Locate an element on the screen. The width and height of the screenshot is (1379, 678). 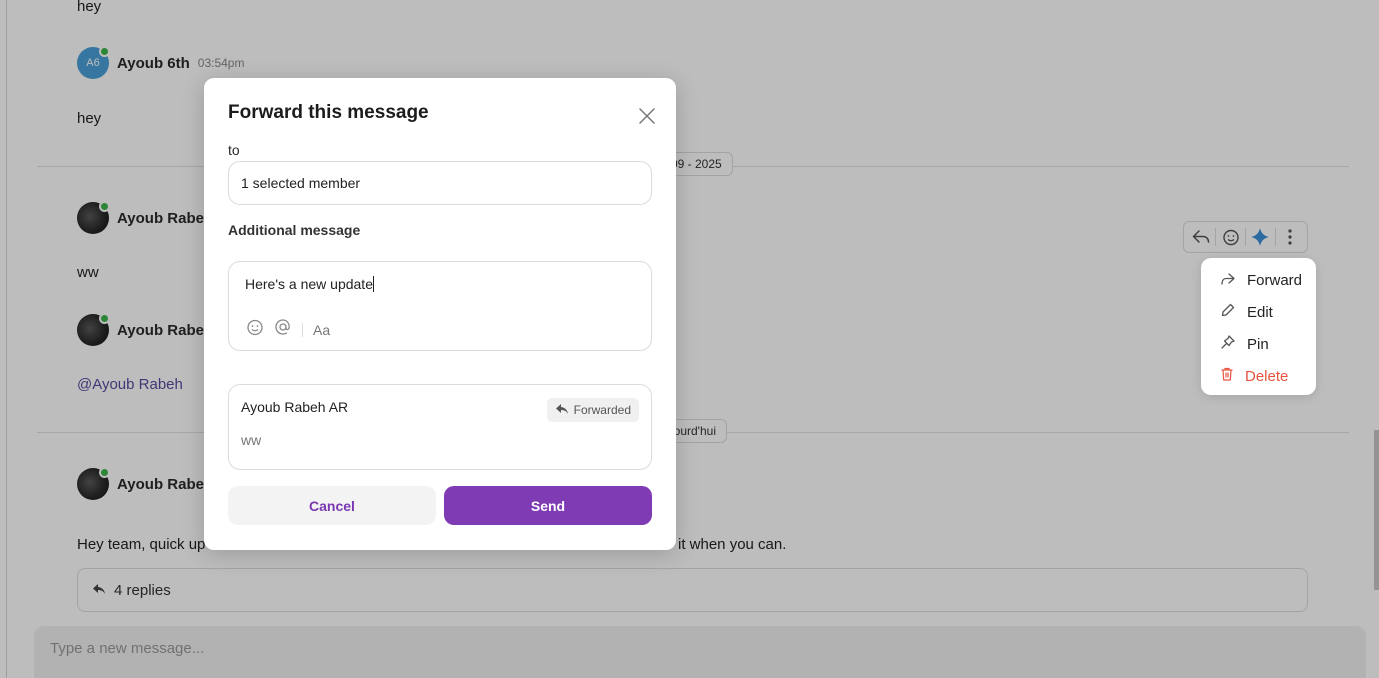
emoji-icon is located at coordinates (255, 329).